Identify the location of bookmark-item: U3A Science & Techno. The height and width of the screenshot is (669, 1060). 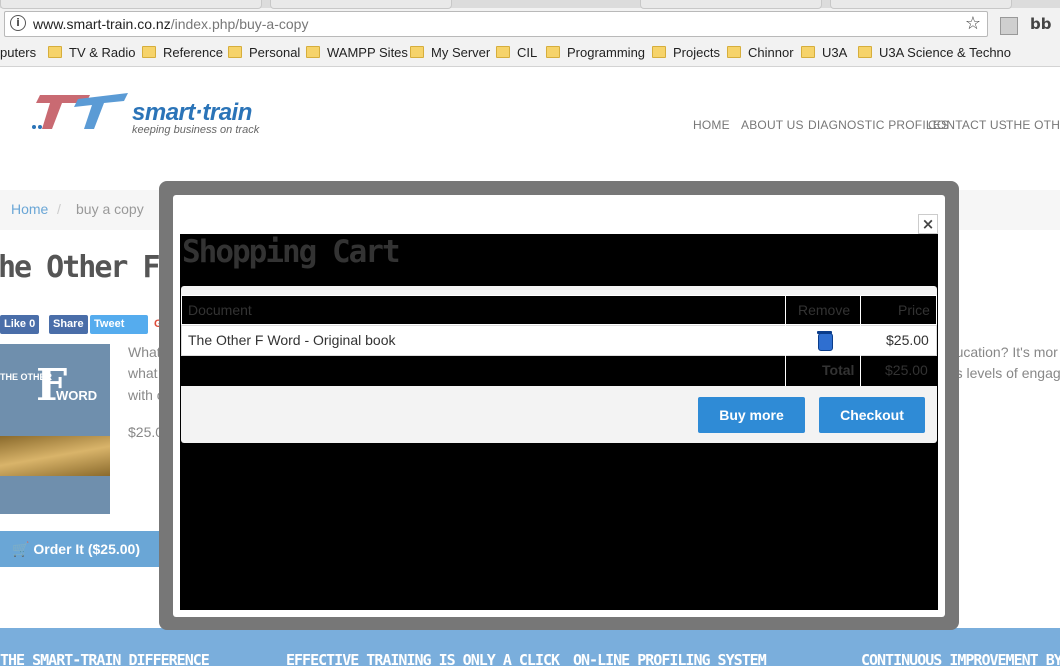
(934, 52).